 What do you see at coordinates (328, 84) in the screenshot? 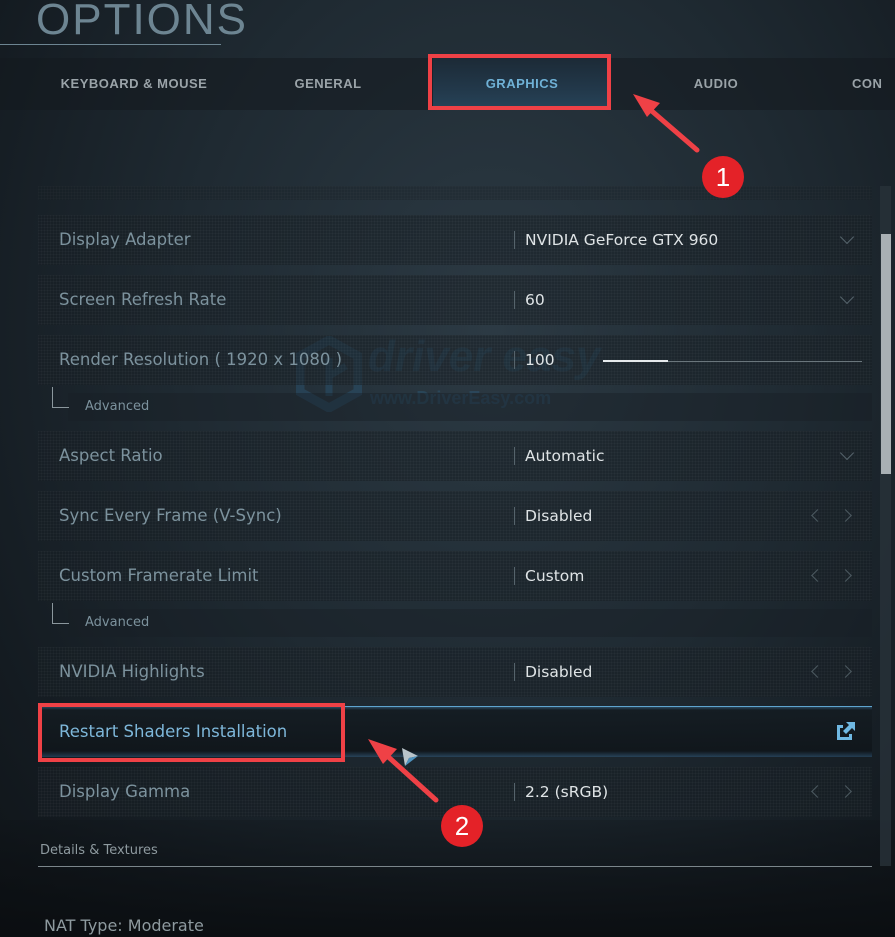
I see `tab-general: GENERAL` at bounding box center [328, 84].